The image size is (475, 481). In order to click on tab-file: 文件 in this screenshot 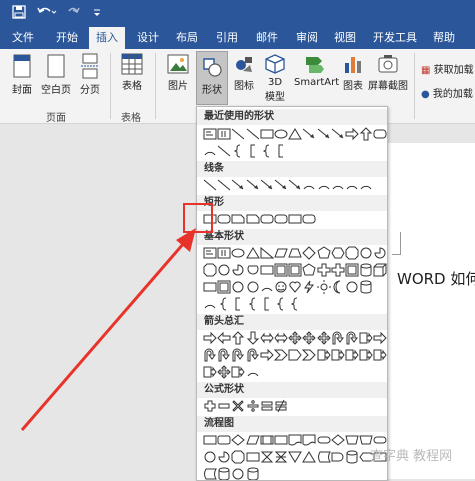, I will do `click(23, 38)`.